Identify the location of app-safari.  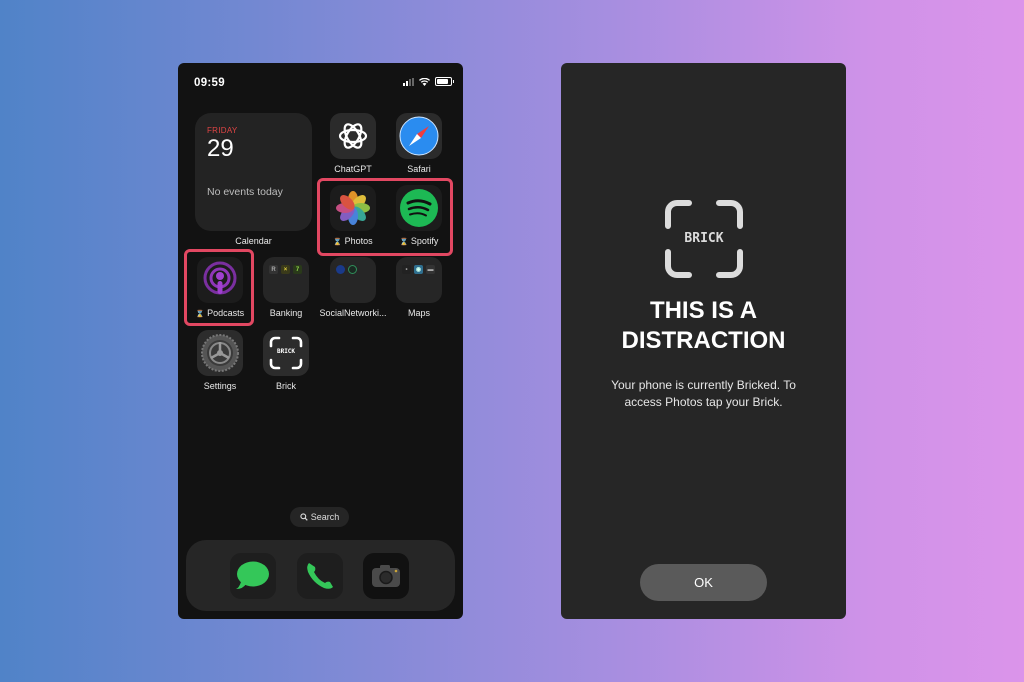
(419, 136).